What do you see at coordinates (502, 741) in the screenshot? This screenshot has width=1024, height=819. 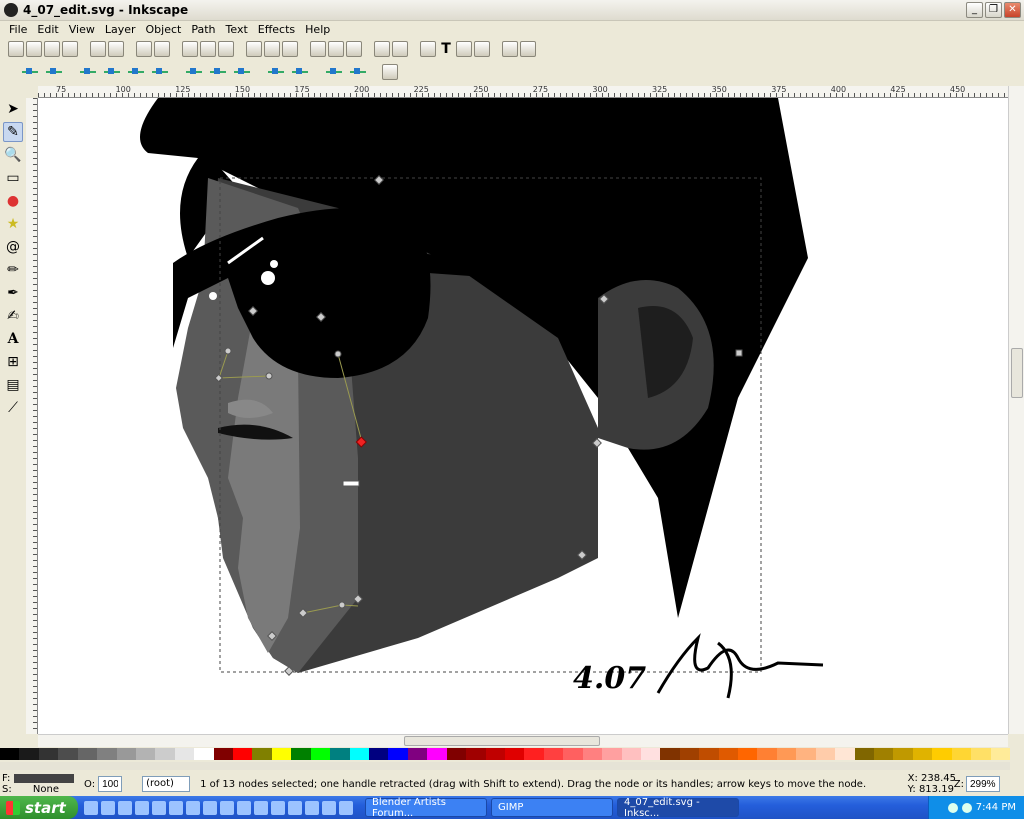 I see `horizontal-scroll-thumb` at bounding box center [502, 741].